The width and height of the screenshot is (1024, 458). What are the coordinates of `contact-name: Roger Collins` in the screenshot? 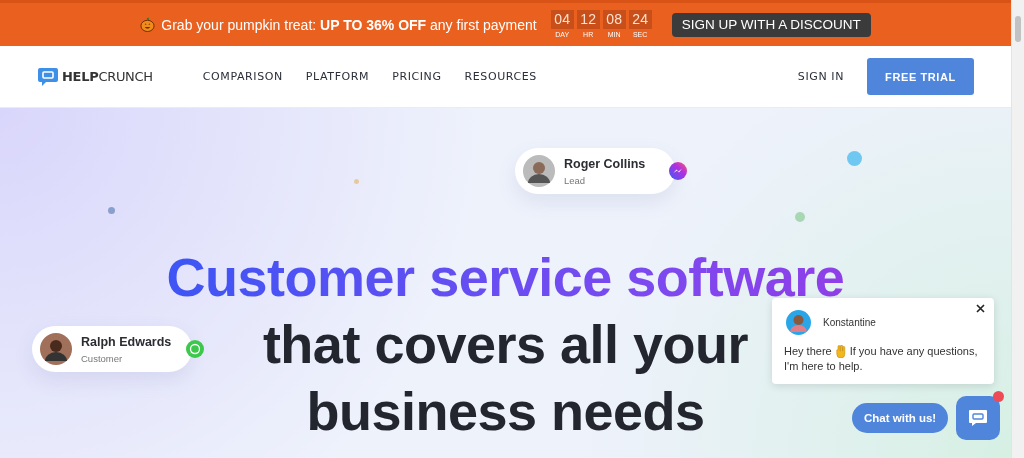 It's located at (605, 164).